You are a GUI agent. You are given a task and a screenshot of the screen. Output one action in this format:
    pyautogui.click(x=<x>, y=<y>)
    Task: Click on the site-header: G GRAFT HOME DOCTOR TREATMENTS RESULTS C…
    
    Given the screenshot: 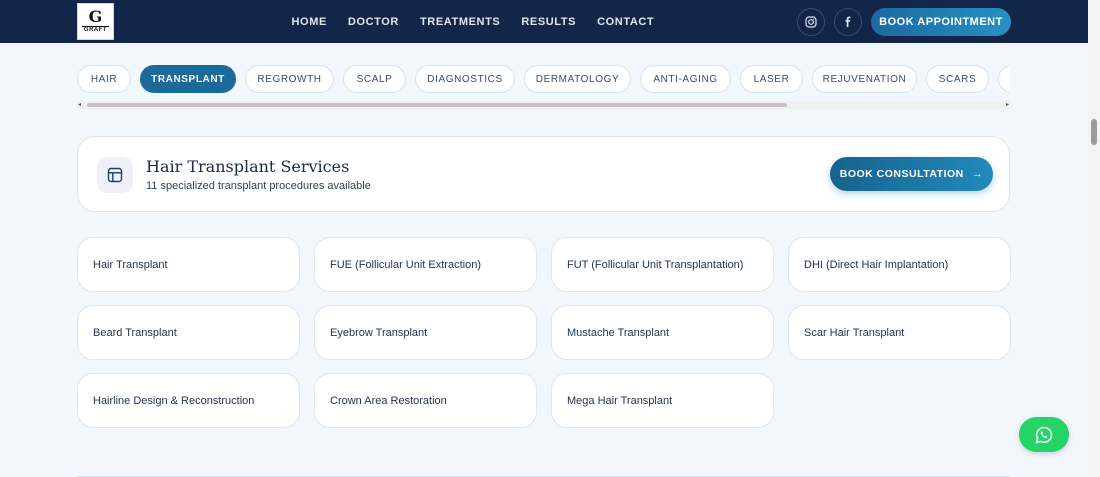 What is the action you would take?
    pyautogui.click(x=544, y=21)
    